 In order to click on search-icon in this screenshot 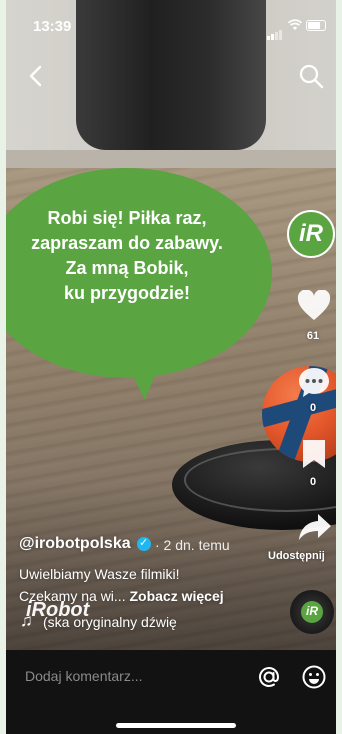, I will do `click(311, 76)`.